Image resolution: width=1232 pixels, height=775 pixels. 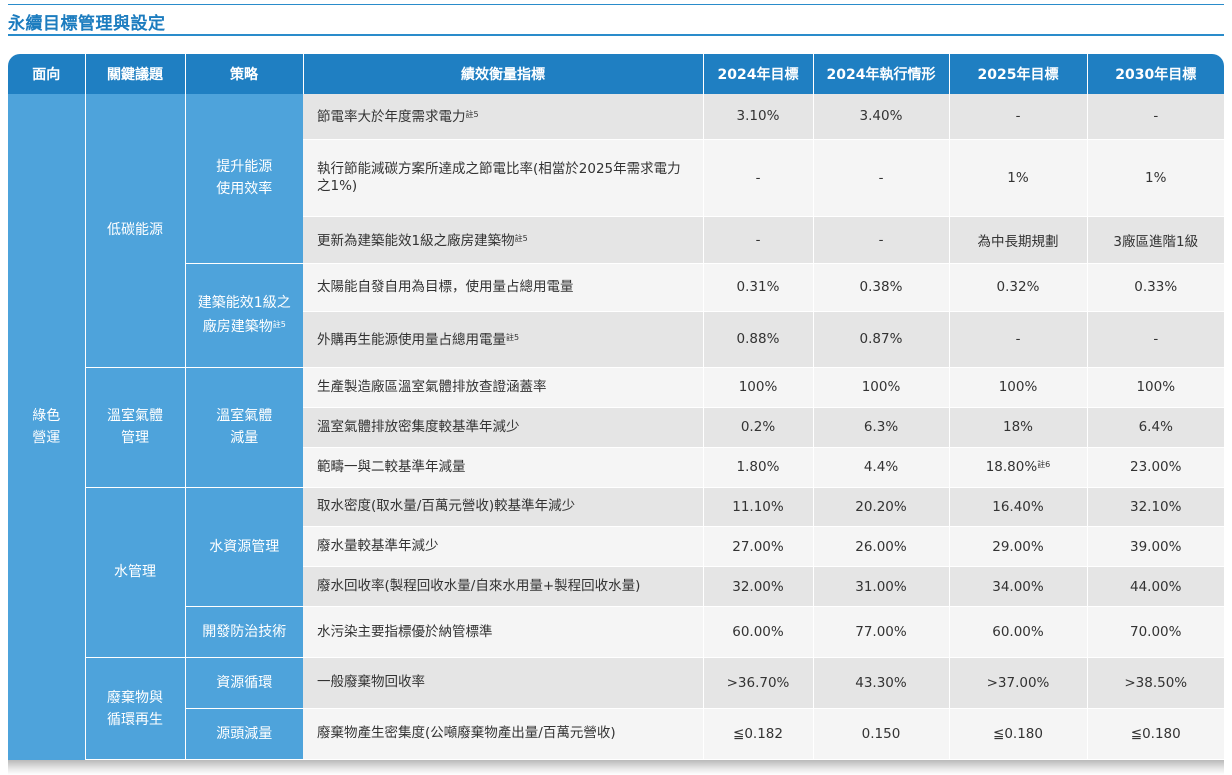 What do you see at coordinates (244, 632) in the screenshot?
I see `strategy-pollution-control: 開發防治技術` at bounding box center [244, 632].